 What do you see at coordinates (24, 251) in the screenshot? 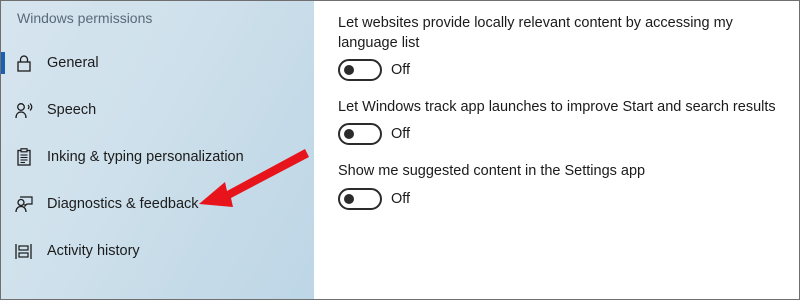
I see `activity-history-icon` at bounding box center [24, 251].